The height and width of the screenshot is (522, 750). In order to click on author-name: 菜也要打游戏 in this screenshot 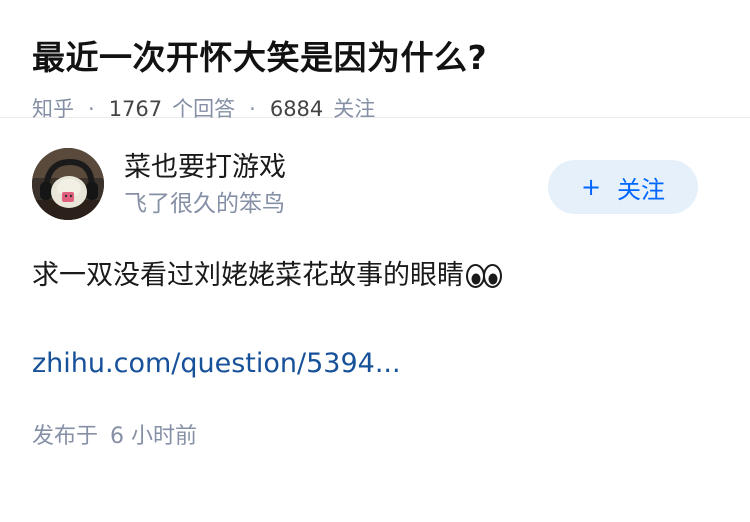, I will do `click(205, 168)`.